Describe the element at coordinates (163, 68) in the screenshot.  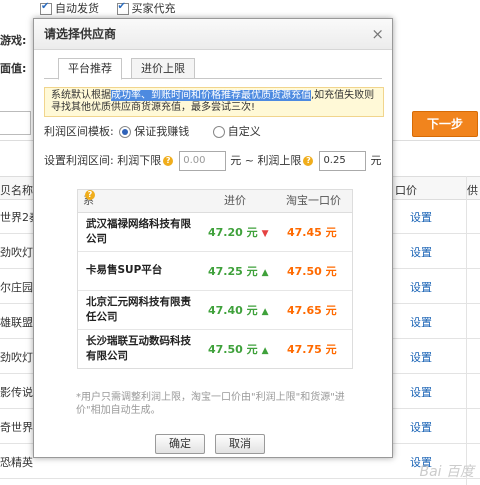
I see `tab-cost-limit: 进价上限` at that location.